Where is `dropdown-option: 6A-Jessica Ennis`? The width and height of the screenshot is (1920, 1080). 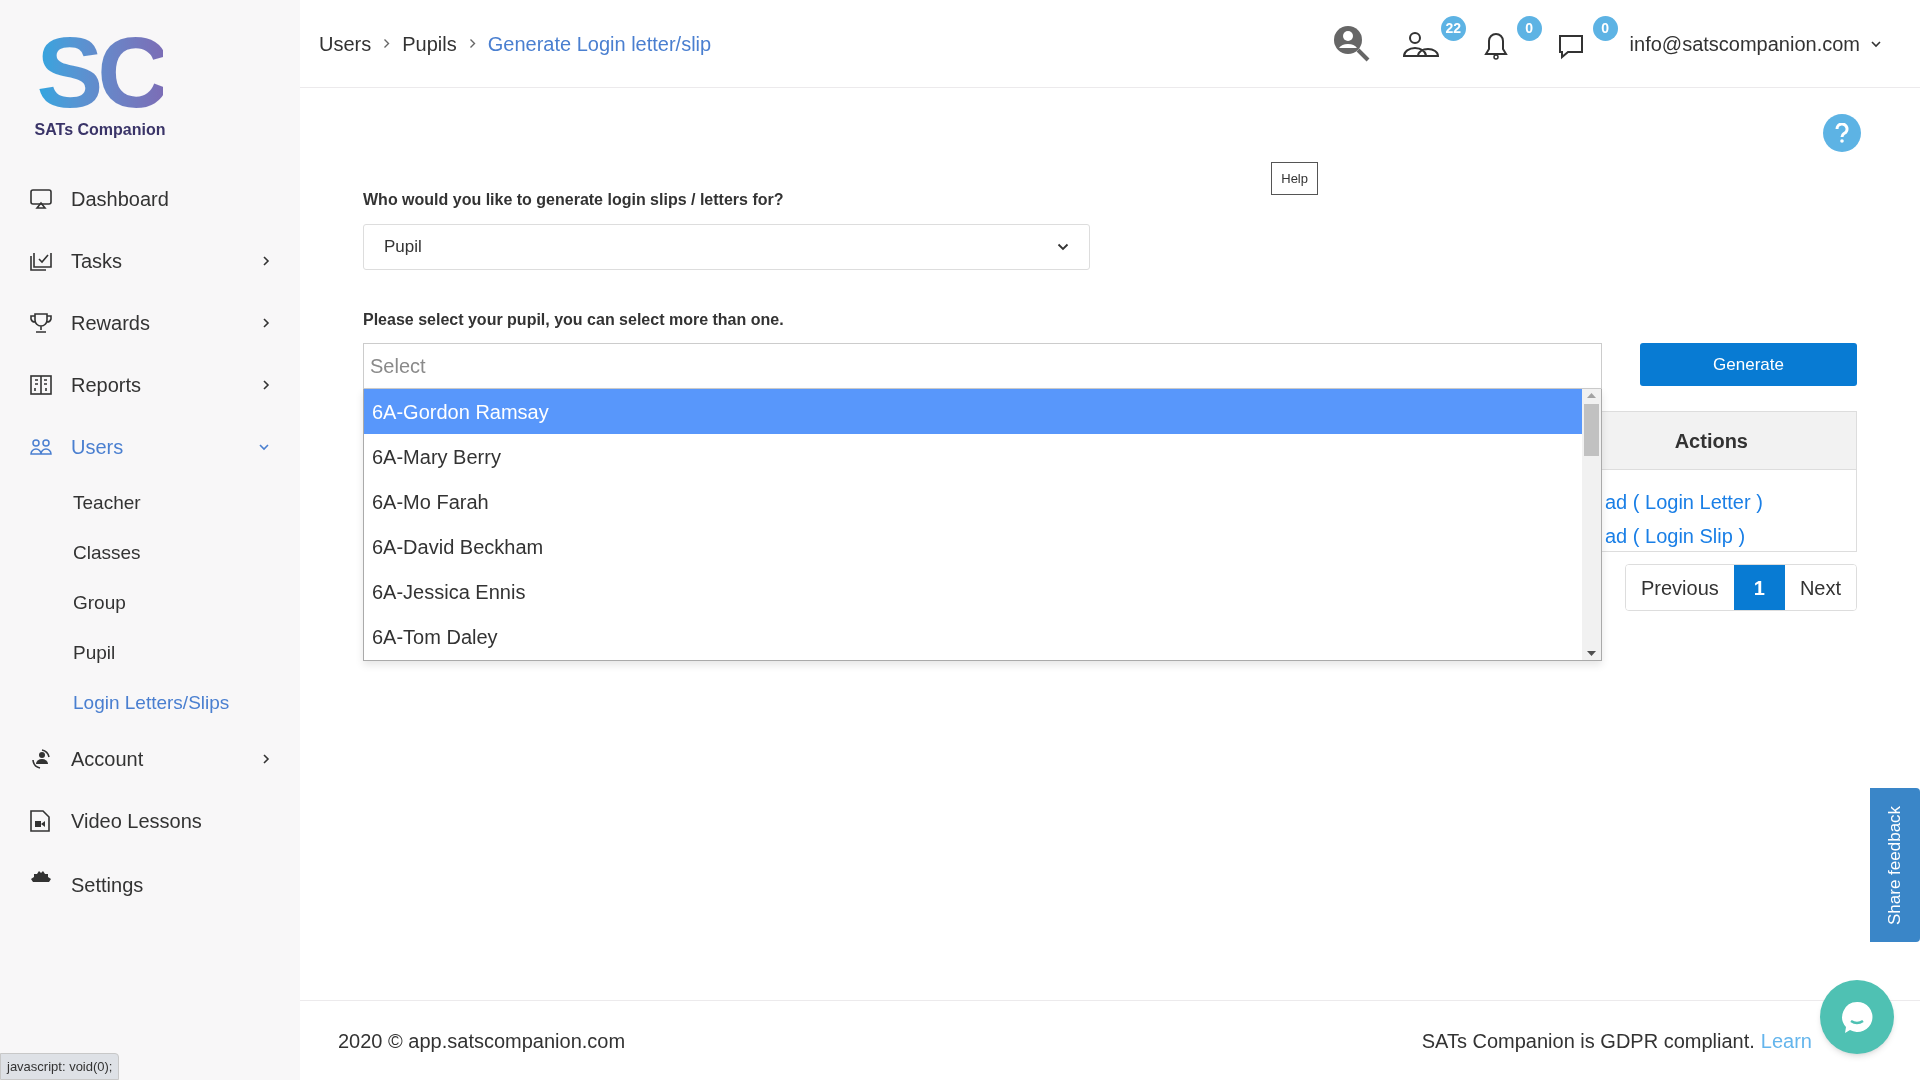
dropdown-option: 6A-Jessica Ennis is located at coordinates (973, 591).